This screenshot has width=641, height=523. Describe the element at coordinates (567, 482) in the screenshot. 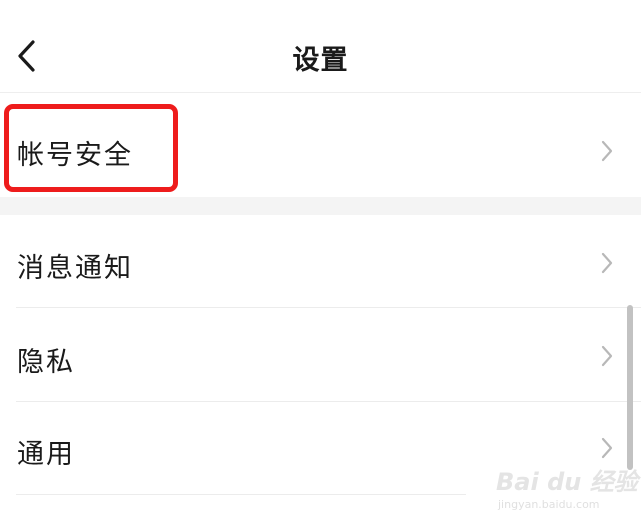

I see `watermark-brand: Bai du 经验` at that location.